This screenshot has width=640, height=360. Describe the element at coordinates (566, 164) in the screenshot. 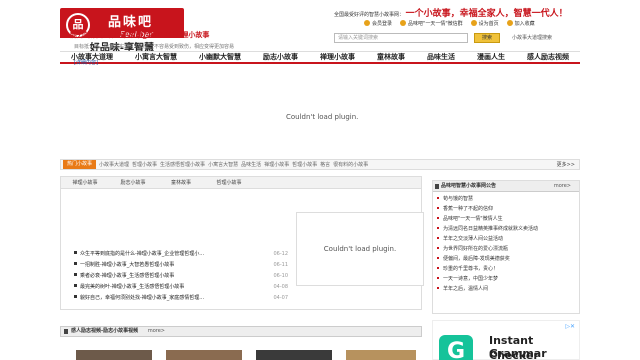

I see `category-more-link: 更多>>` at that location.